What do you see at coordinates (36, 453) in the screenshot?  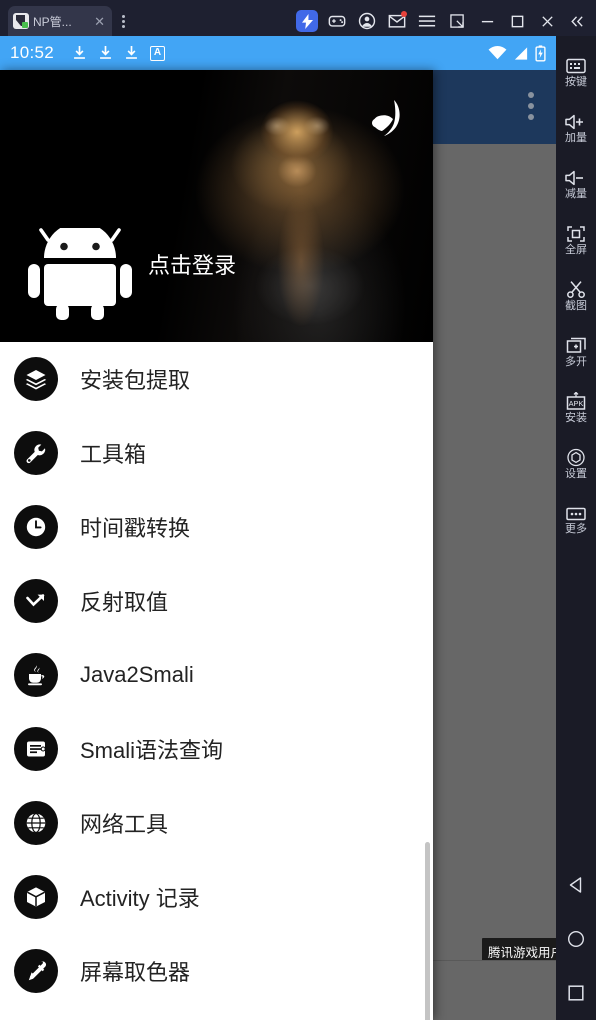 I see `wrench-icon` at bounding box center [36, 453].